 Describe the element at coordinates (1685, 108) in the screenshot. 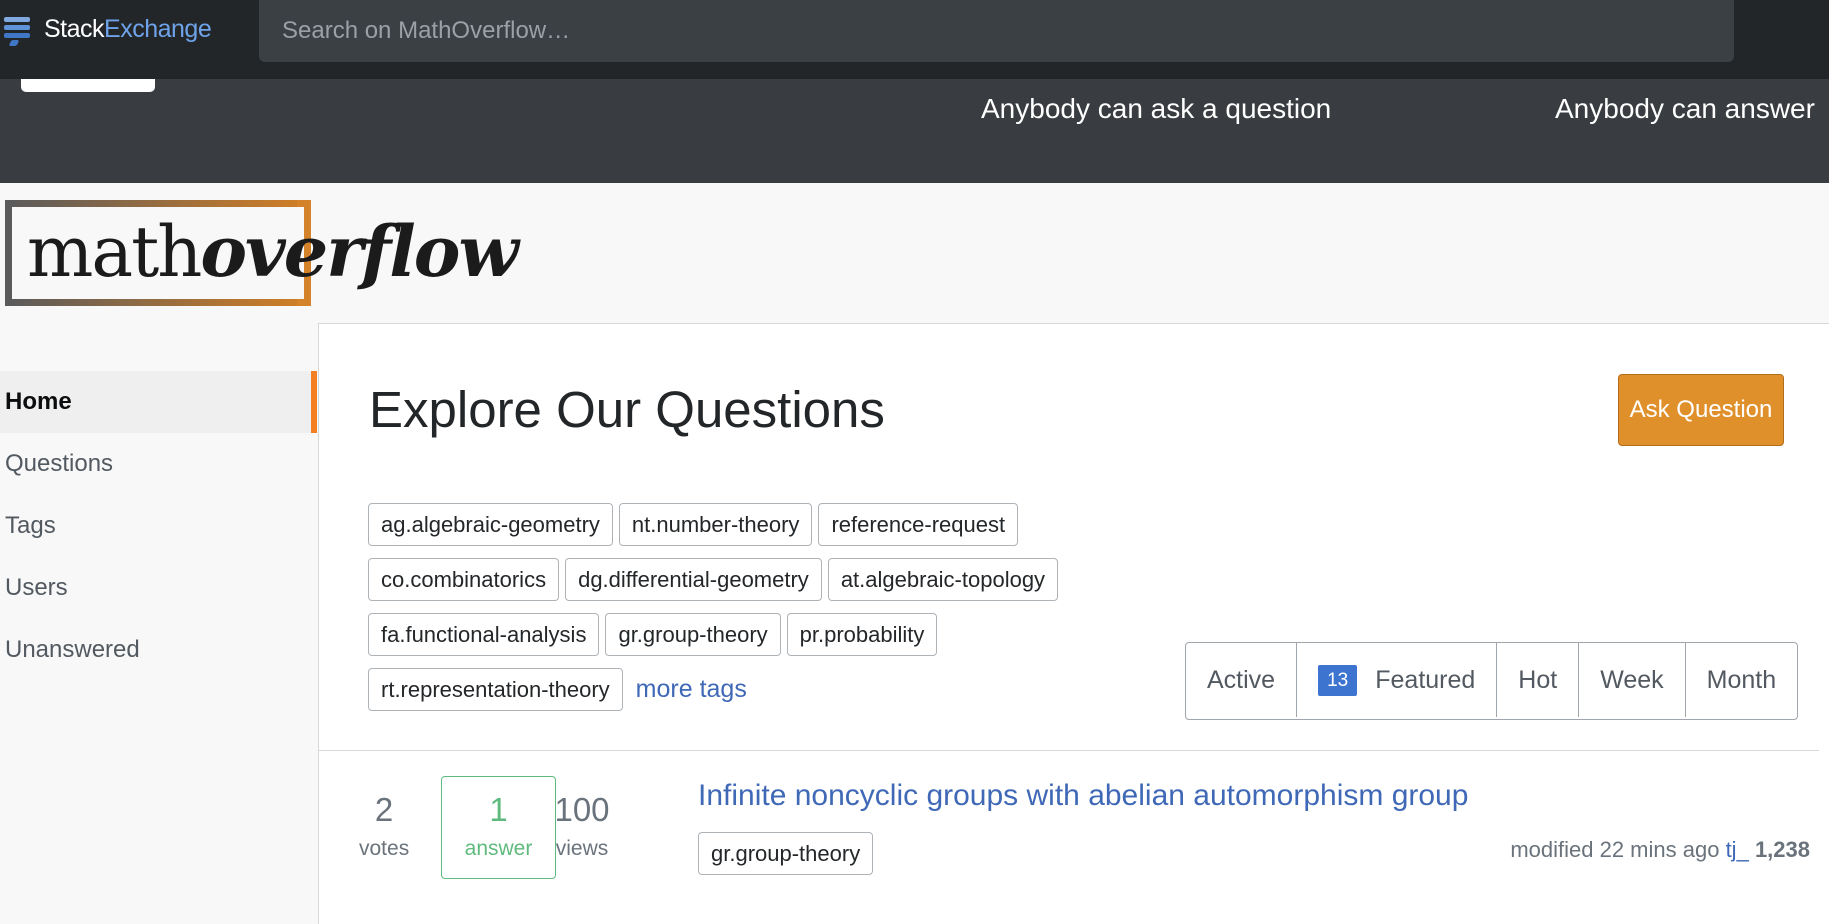

I see `banner-text-answer: Anybody can answer` at that location.